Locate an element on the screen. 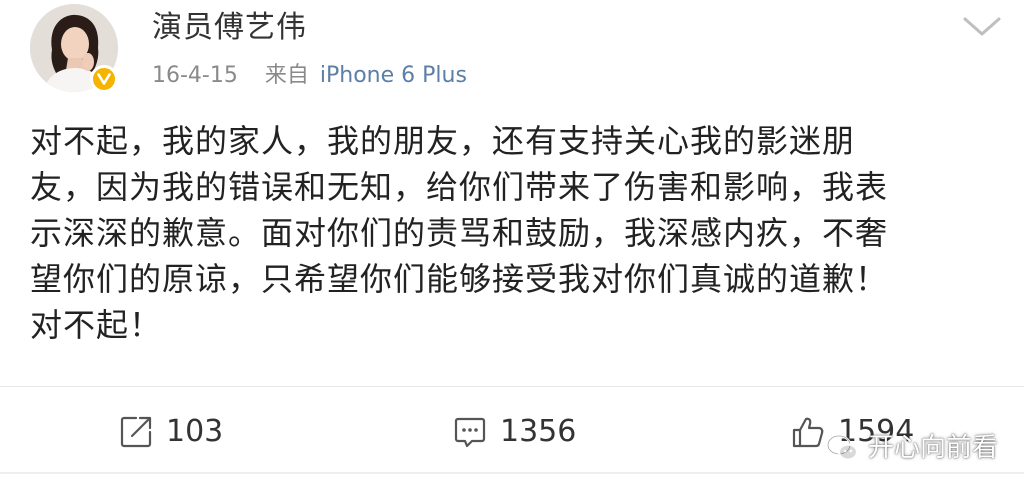 The width and height of the screenshot is (1024, 493). comment-icon is located at coordinates (470, 432).